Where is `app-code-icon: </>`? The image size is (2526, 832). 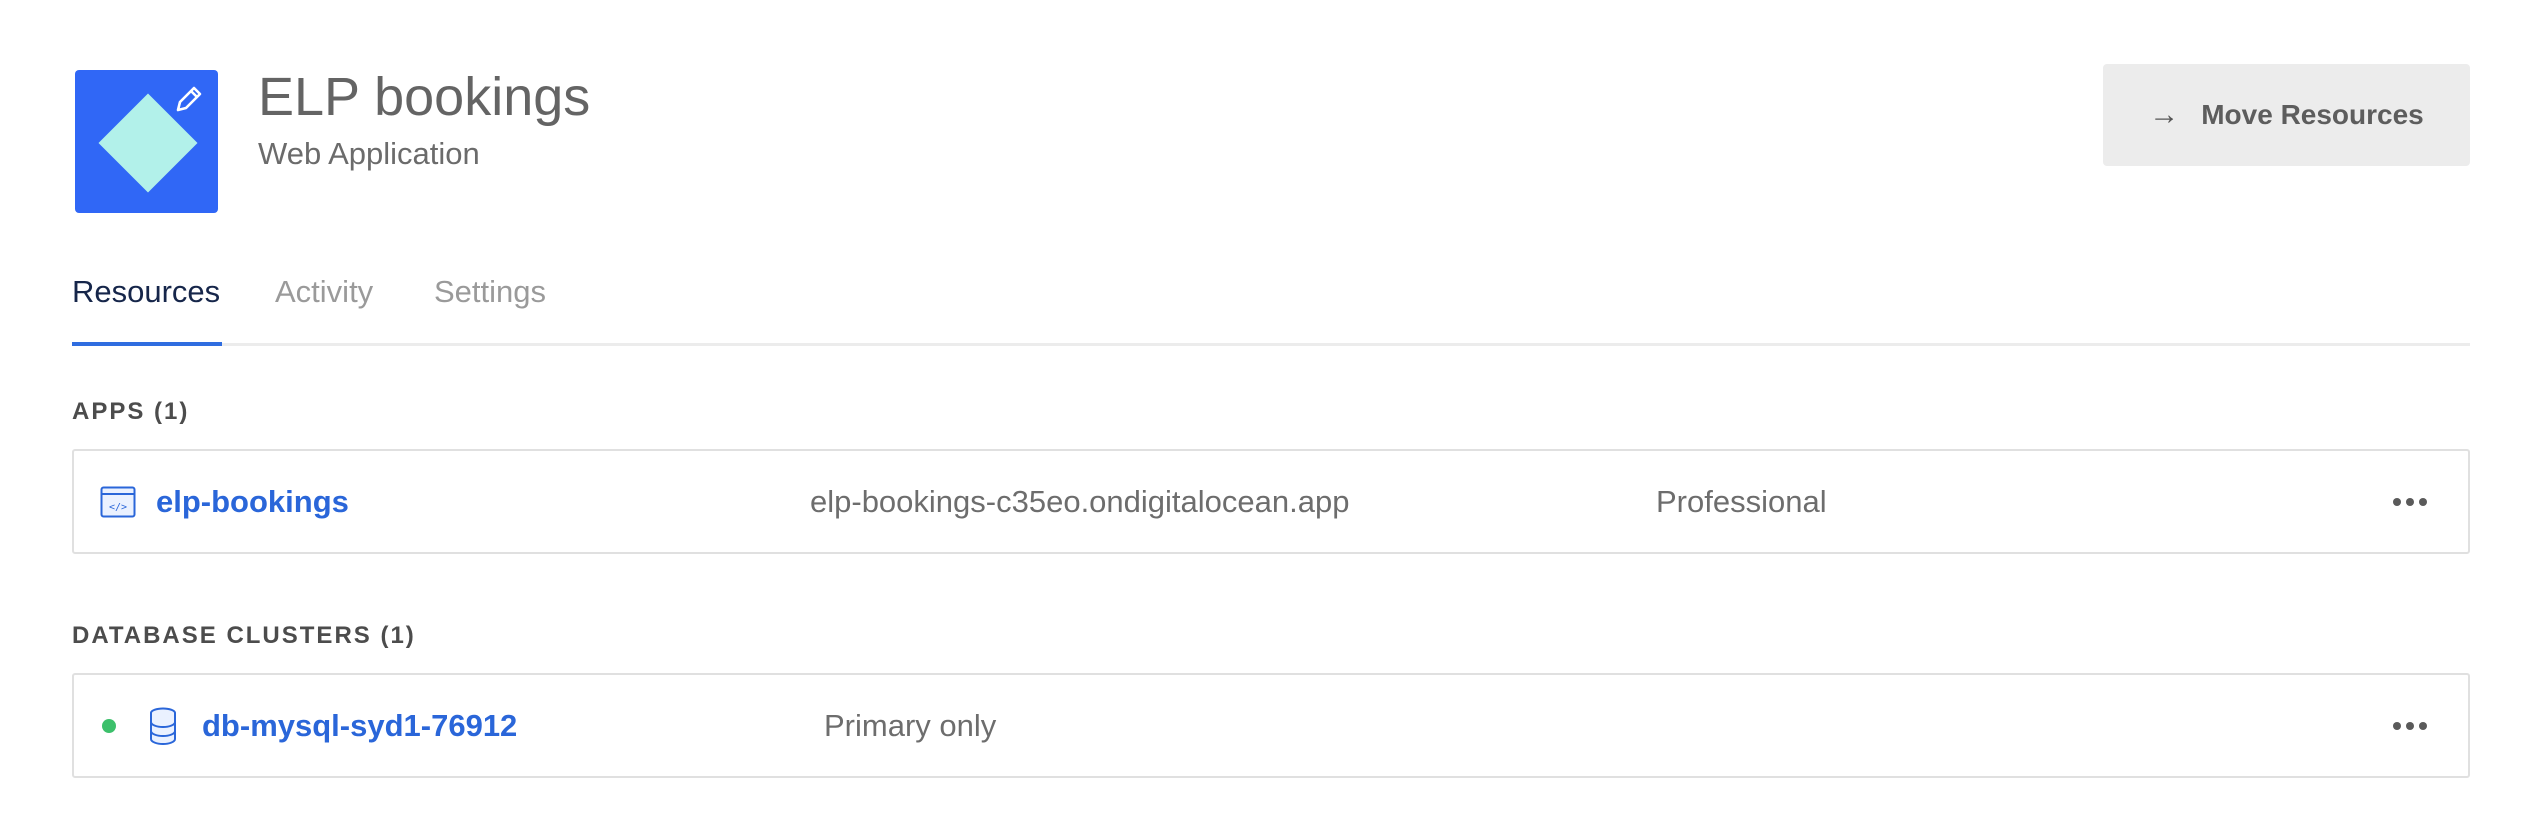 app-code-icon: </> is located at coordinates (118, 501).